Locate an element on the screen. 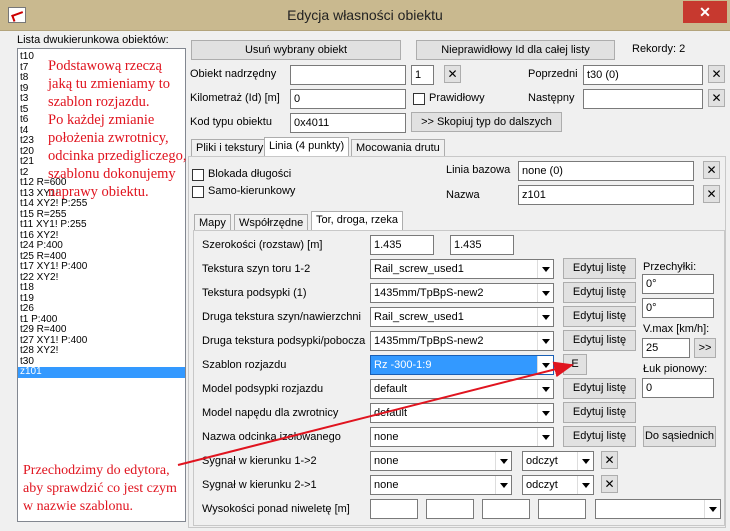  base-line-label: Linia bazowa is located at coordinates (478, 170).